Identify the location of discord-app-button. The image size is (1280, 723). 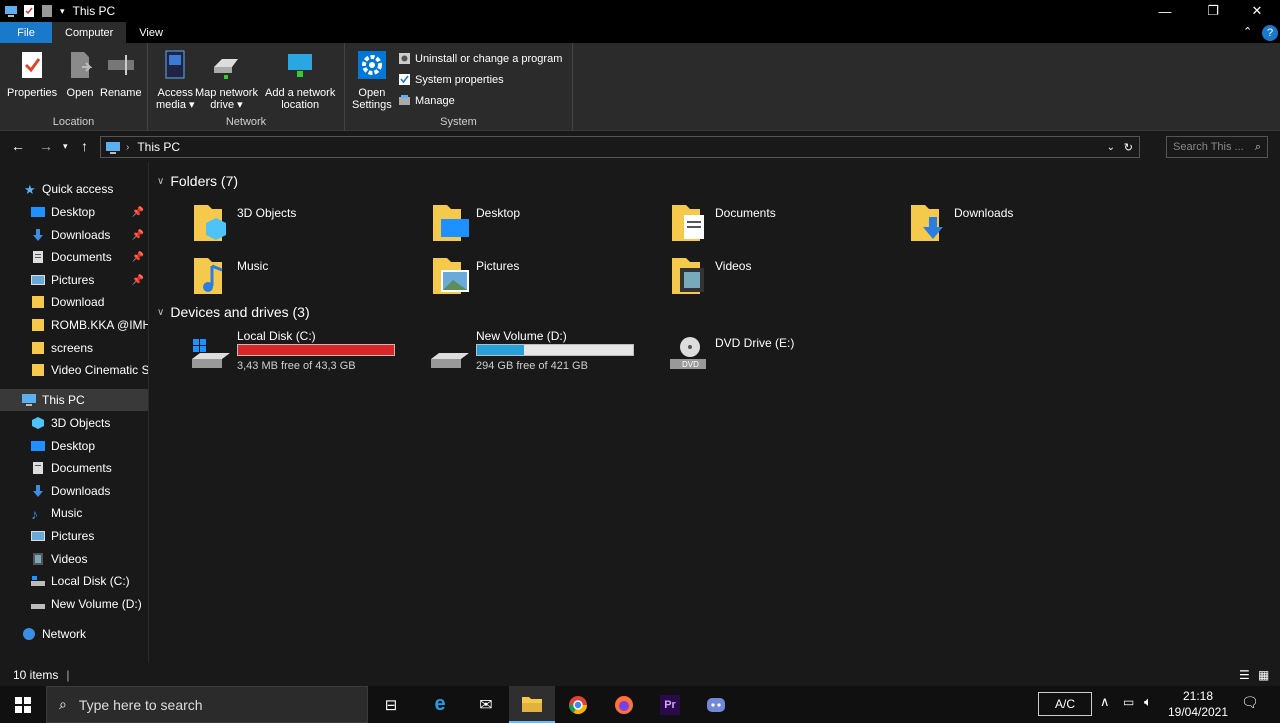
(716, 704).